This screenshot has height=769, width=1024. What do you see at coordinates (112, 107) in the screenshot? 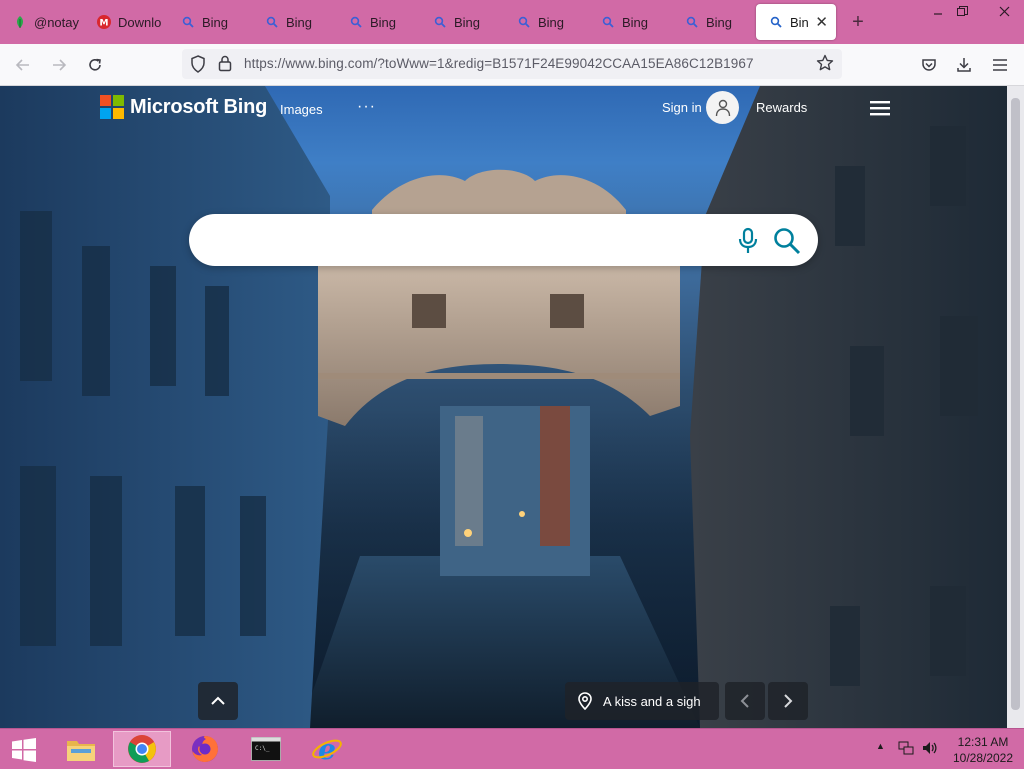
I see `microsoft-logo-icon` at bounding box center [112, 107].